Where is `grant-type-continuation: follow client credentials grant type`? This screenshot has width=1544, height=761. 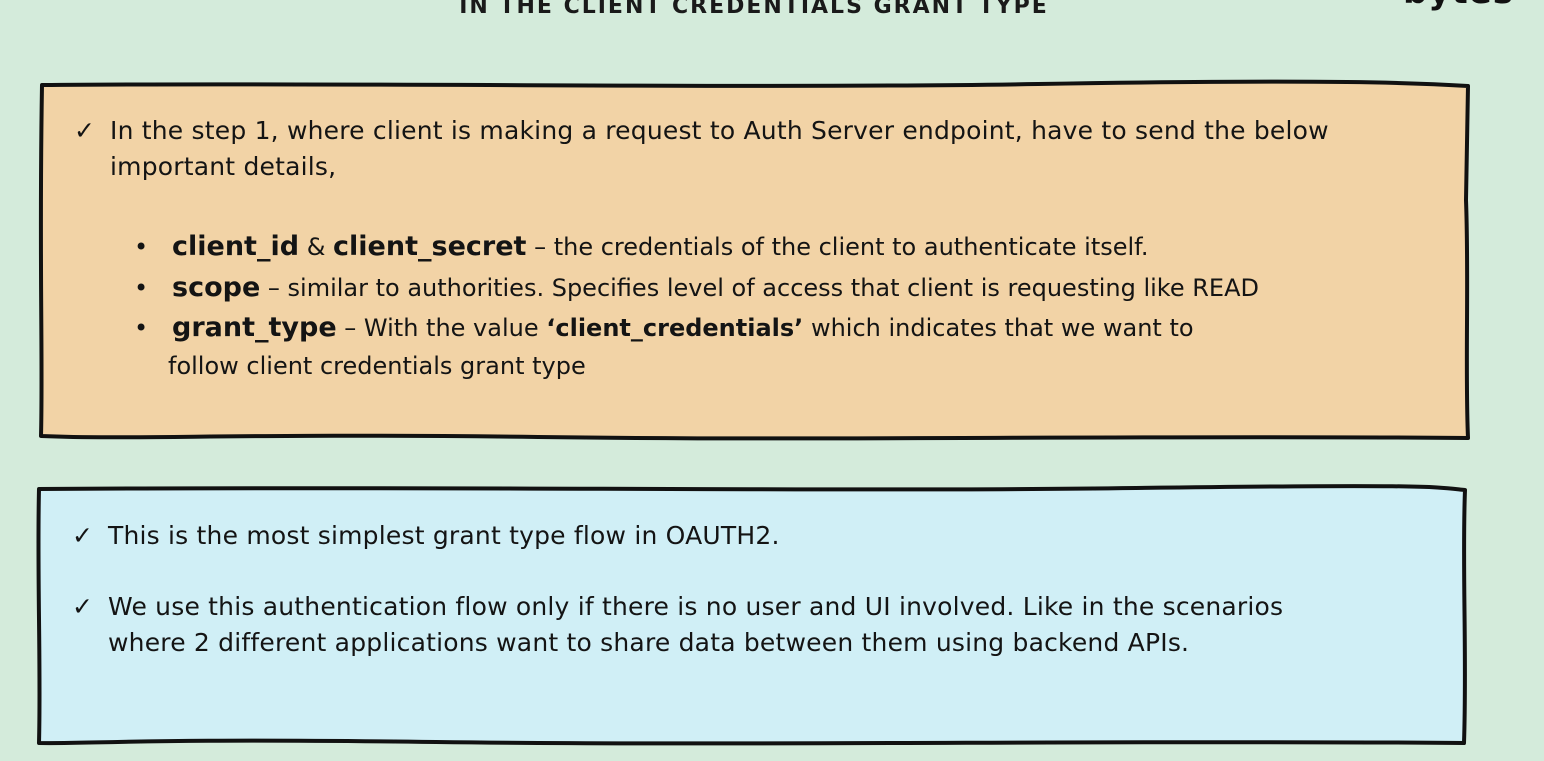
grant-type-continuation: follow client credentials grant type is located at coordinates (377, 366).